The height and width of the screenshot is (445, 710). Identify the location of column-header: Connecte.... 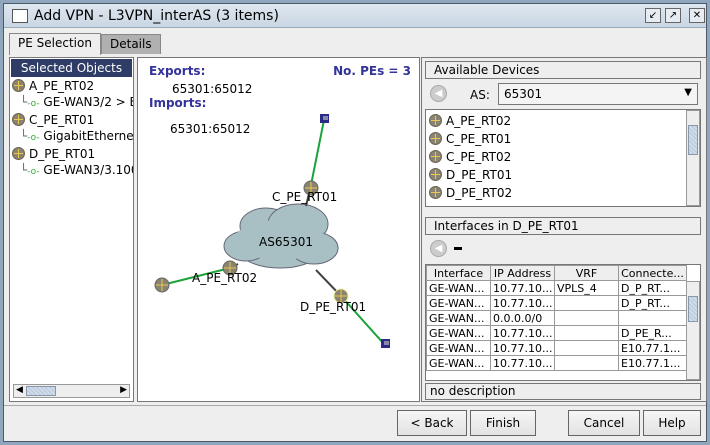
(652, 273).